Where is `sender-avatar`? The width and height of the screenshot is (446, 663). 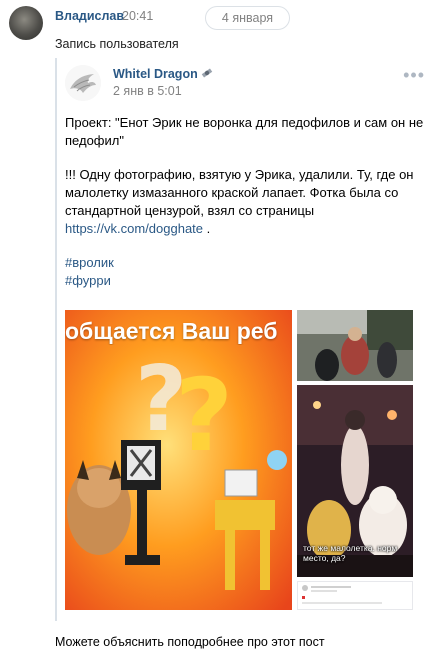
sender-avatar is located at coordinates (26, 23).